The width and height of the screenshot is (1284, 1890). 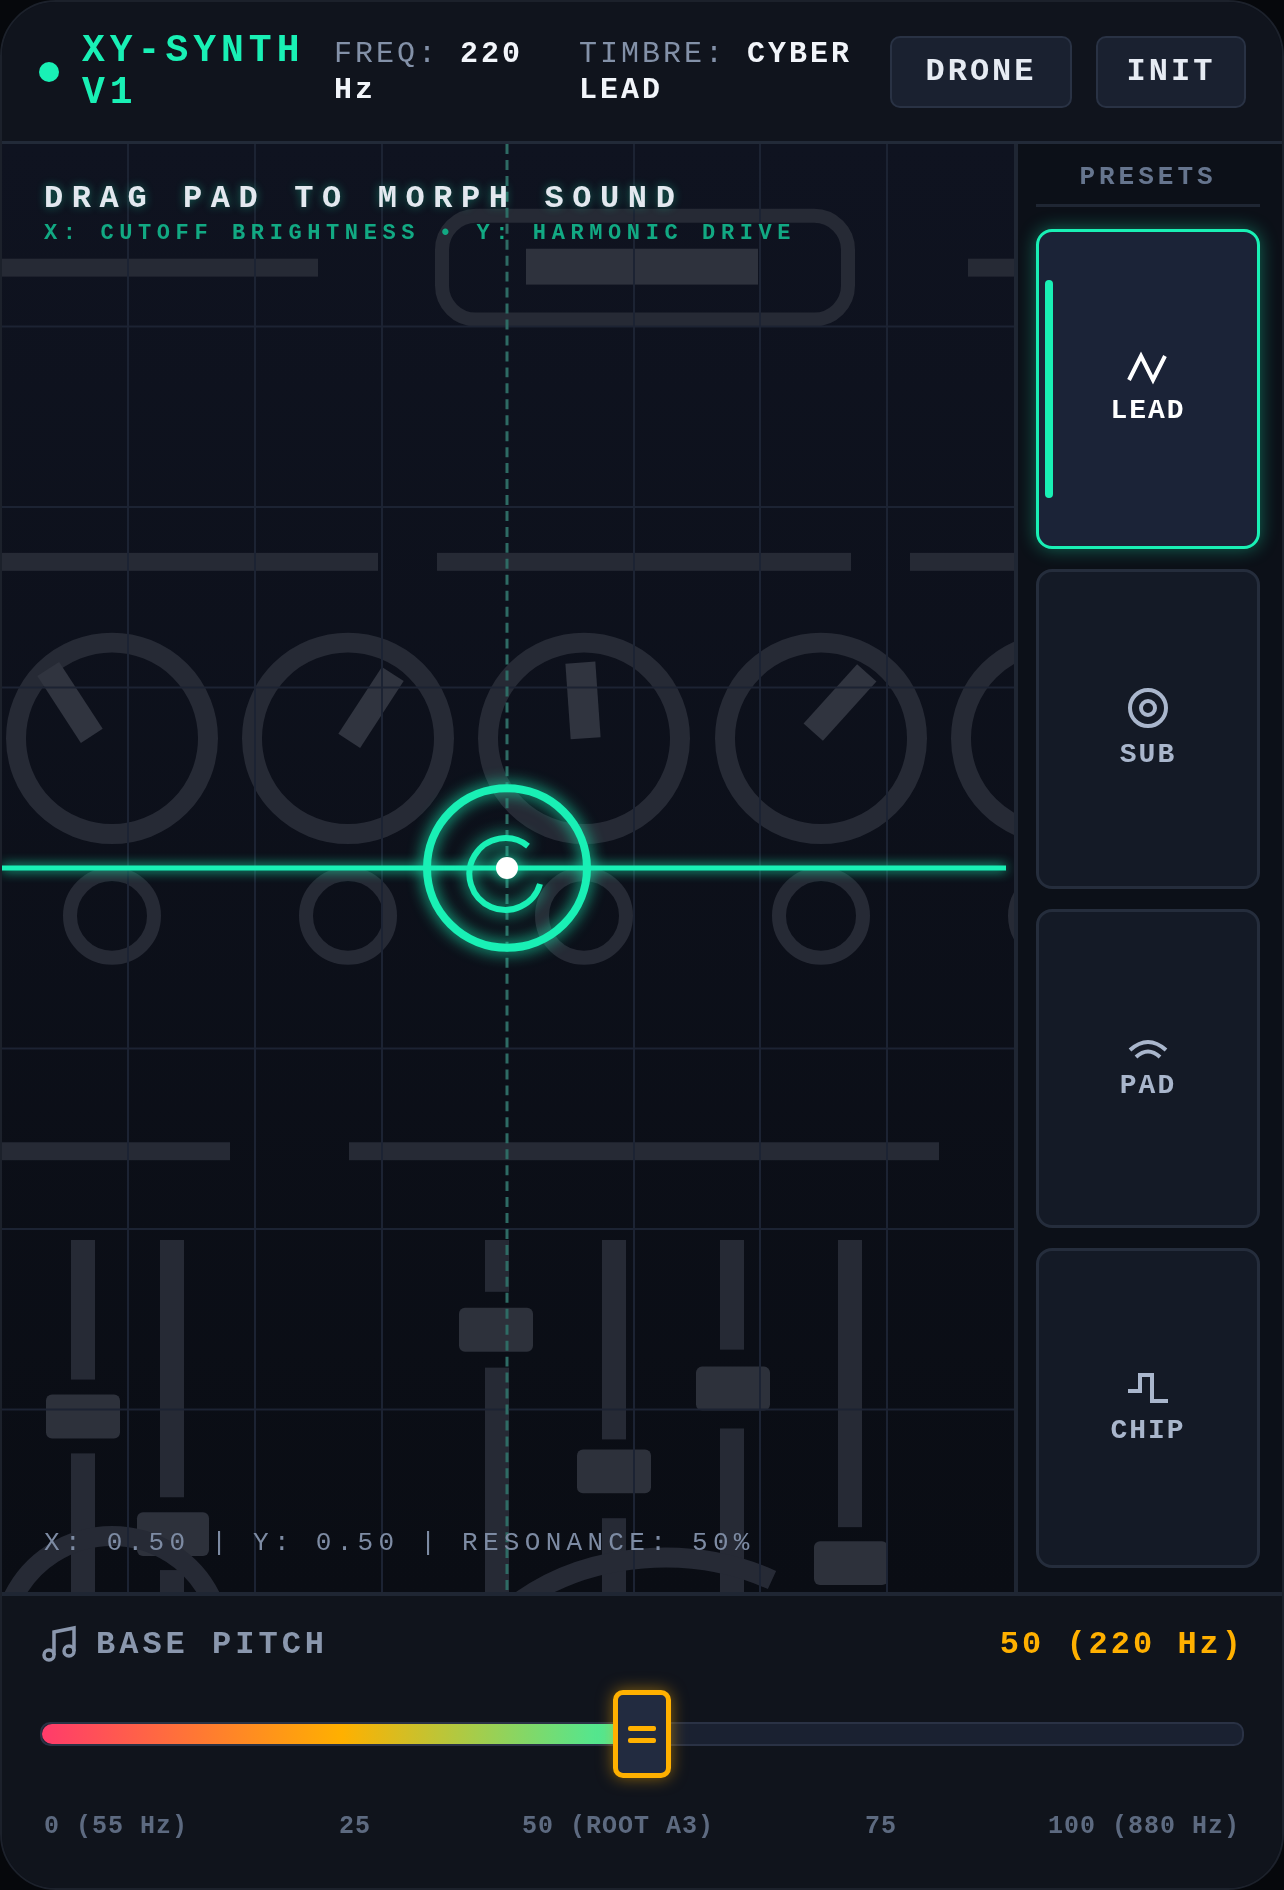 I want to click on pad-instruction-title: DRAG PAD TO MORPH SOUND, so click(x=364, y=198).